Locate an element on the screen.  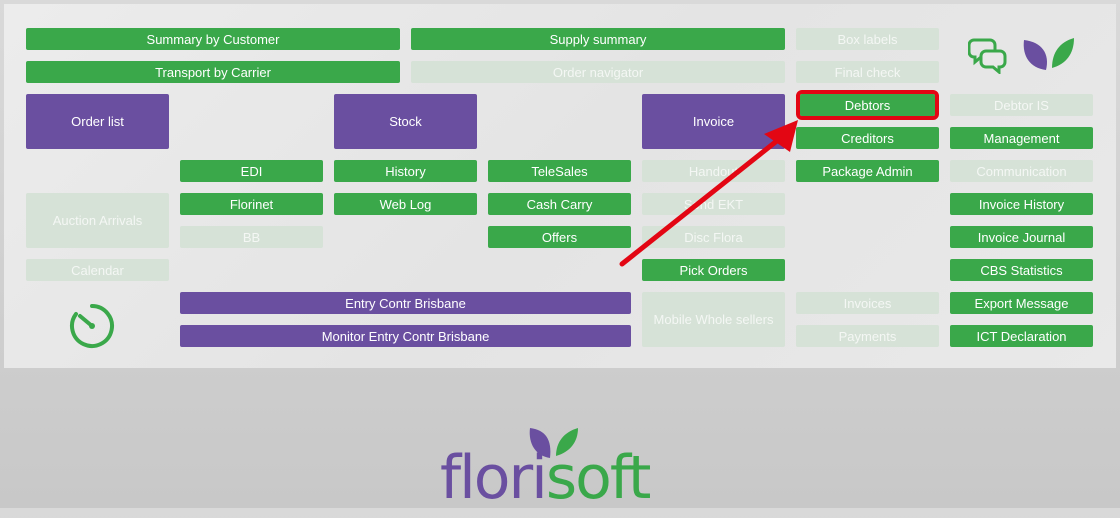
chat-icon is located at coordinates (988, 55).